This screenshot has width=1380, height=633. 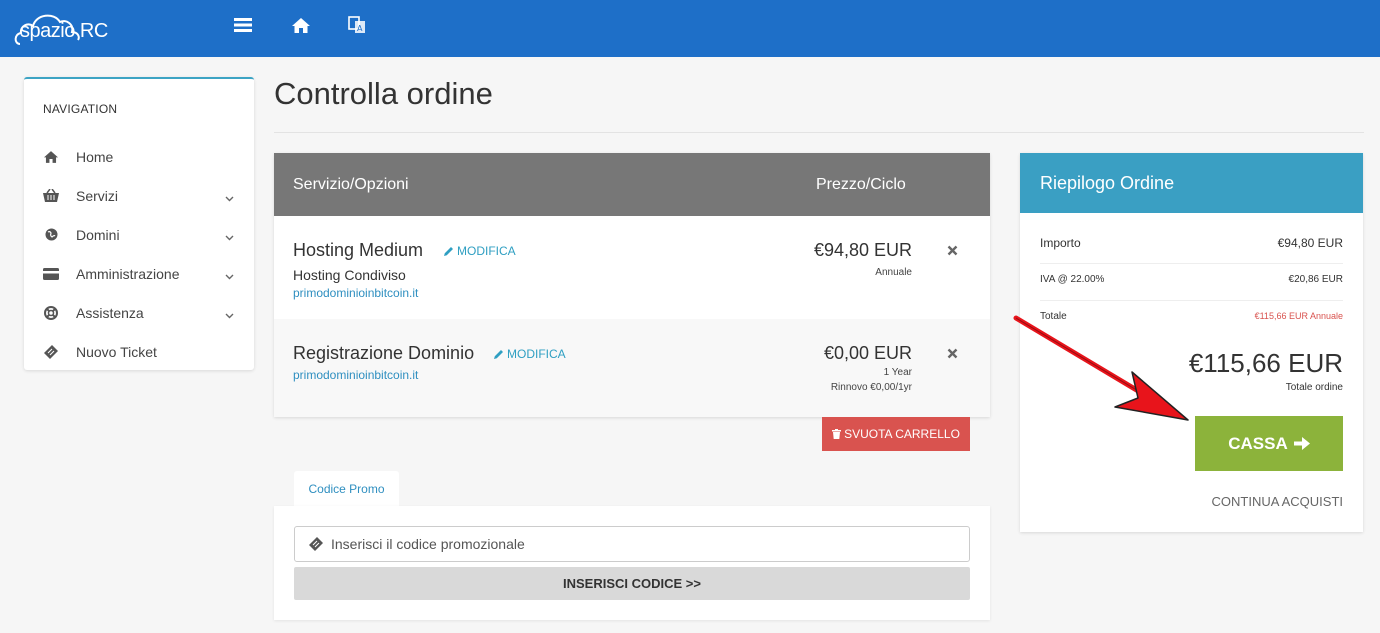 What do you see at coordinates (97, 195) in the screenshot?
I see `sidebar-item-label: Servizi` at bounding box center [97, 195].